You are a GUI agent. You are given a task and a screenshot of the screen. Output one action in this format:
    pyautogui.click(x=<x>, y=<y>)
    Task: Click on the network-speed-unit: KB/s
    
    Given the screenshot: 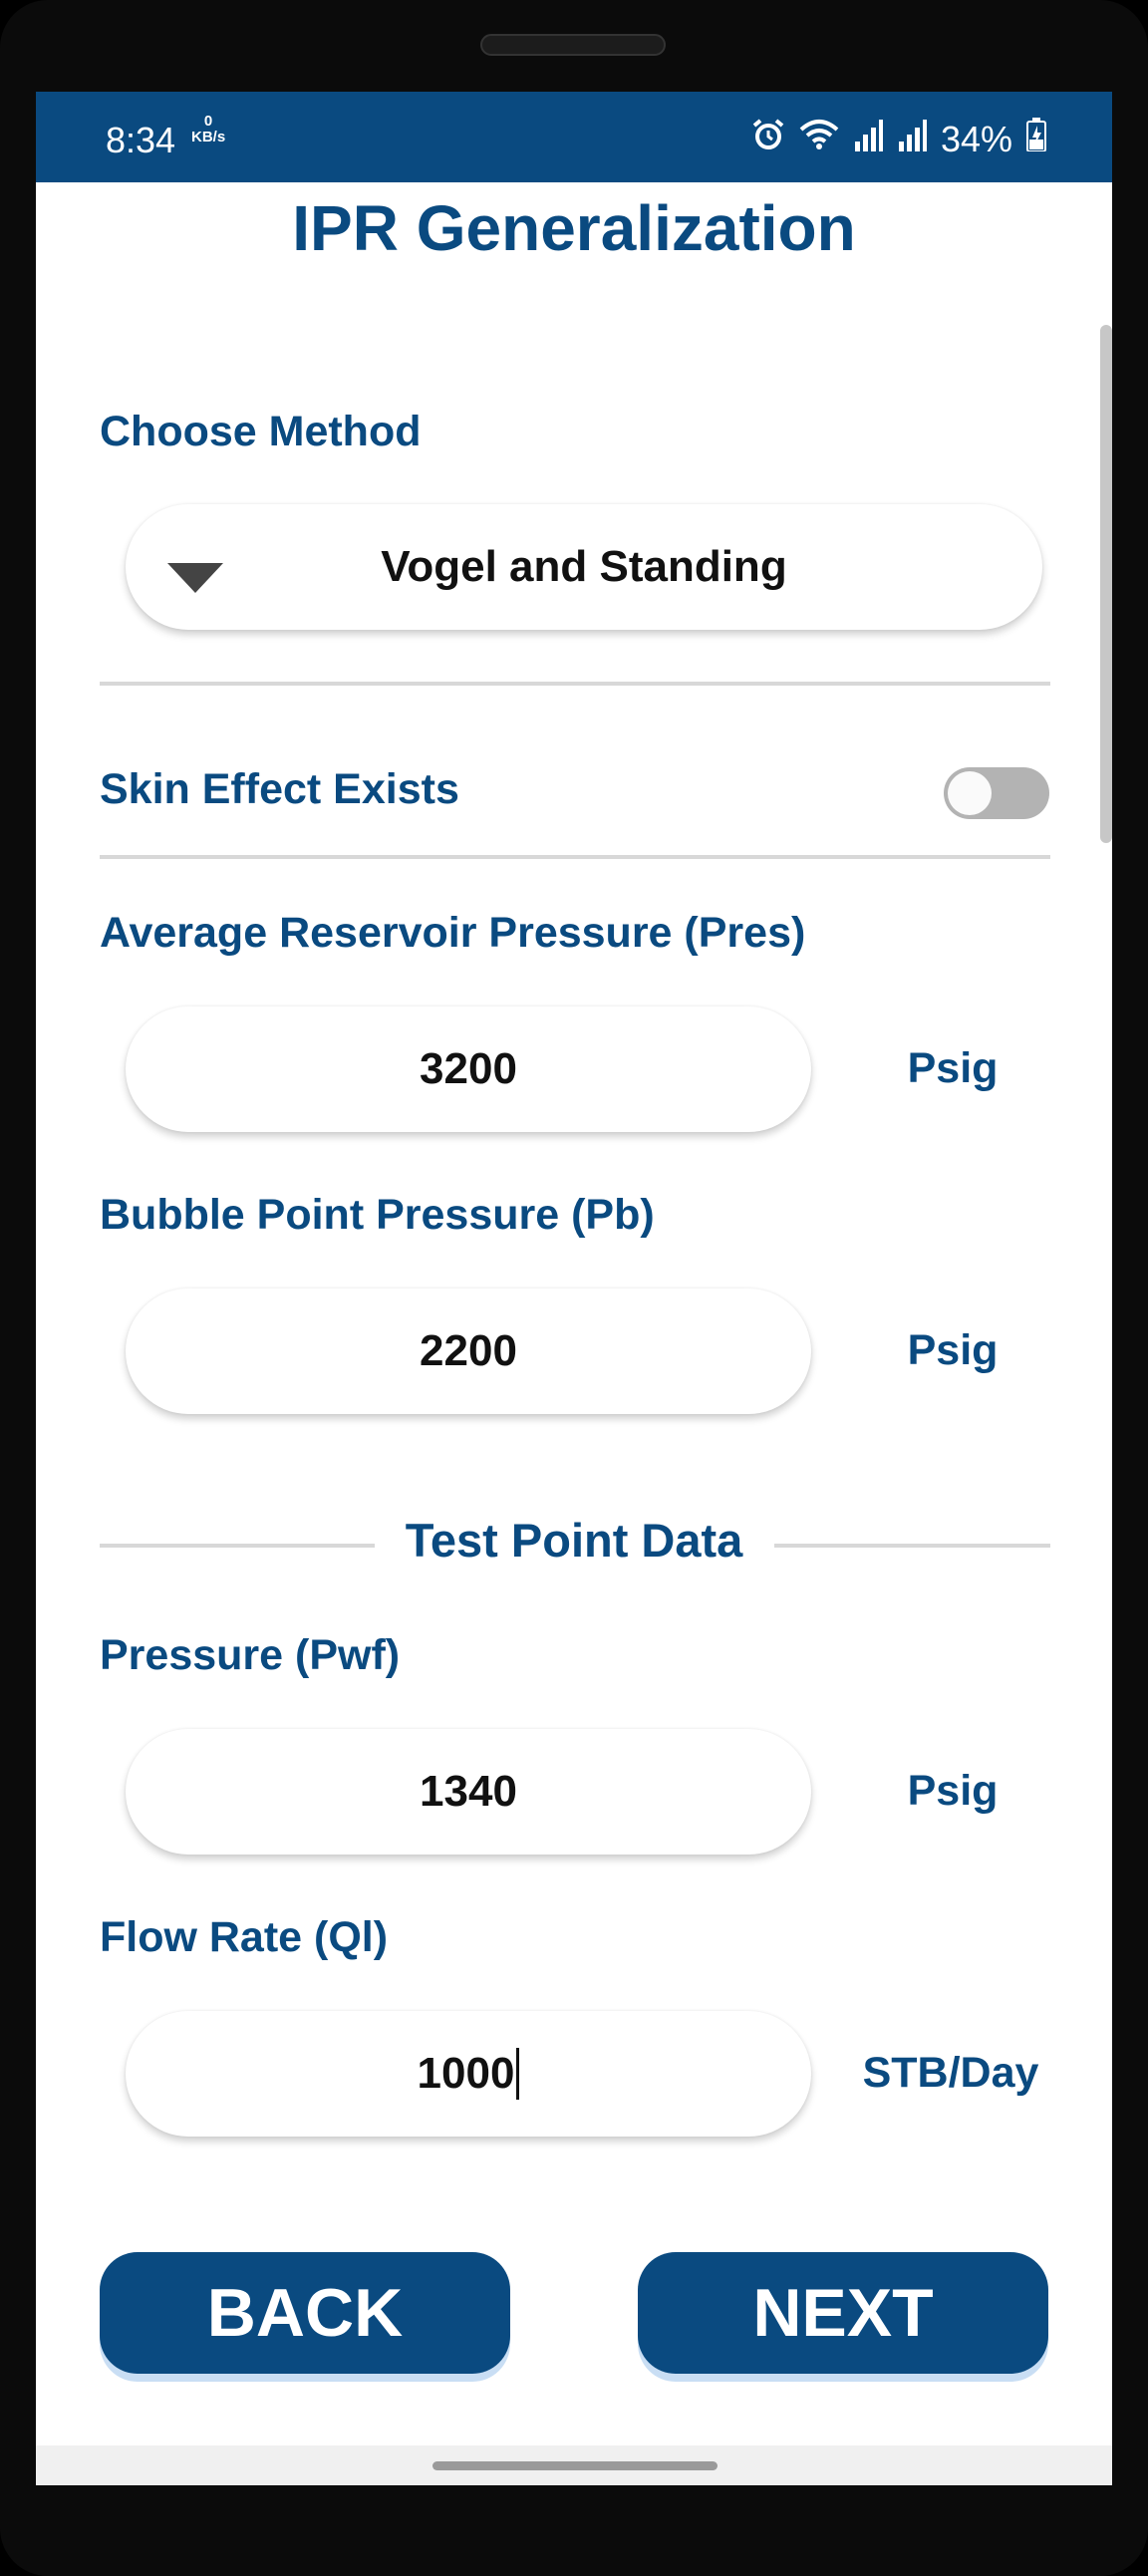 What is the action you would take?
    pyautogui.click(x=208, y=137)
    